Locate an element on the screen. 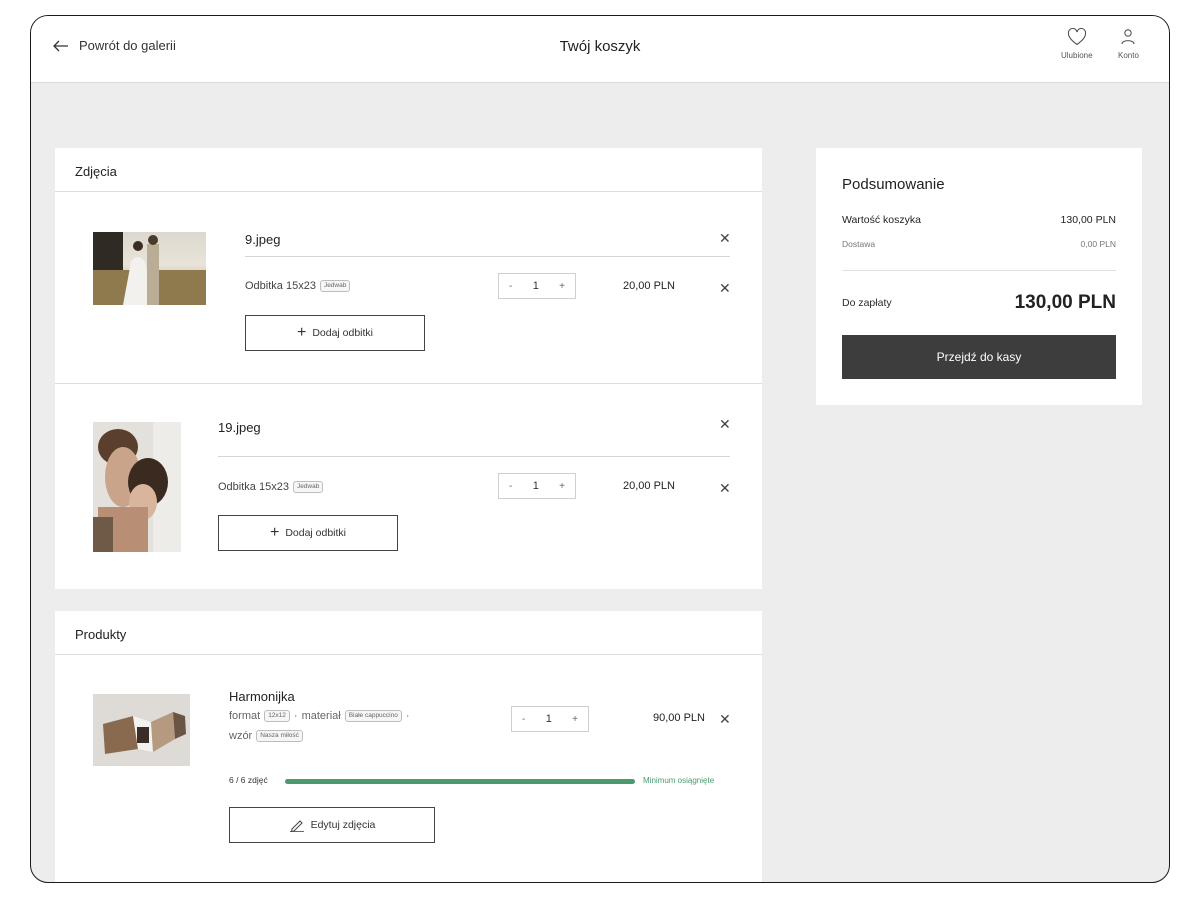  couple-portrait-image is located at coordinates (137, 487).